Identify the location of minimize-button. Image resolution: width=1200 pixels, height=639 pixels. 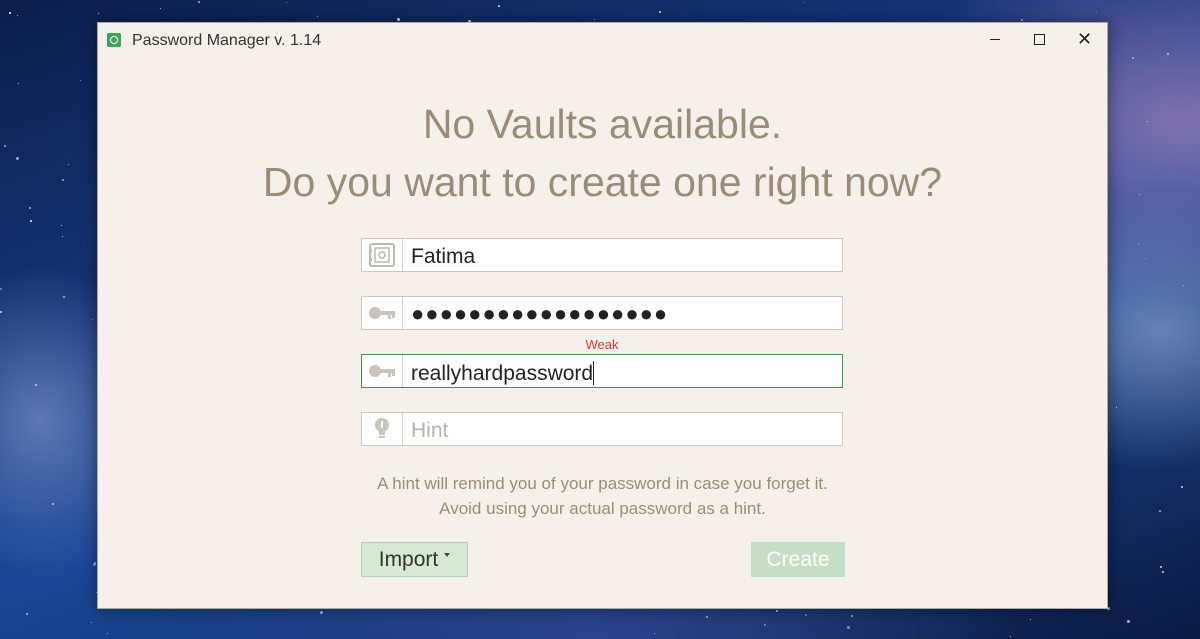
(994, 39).